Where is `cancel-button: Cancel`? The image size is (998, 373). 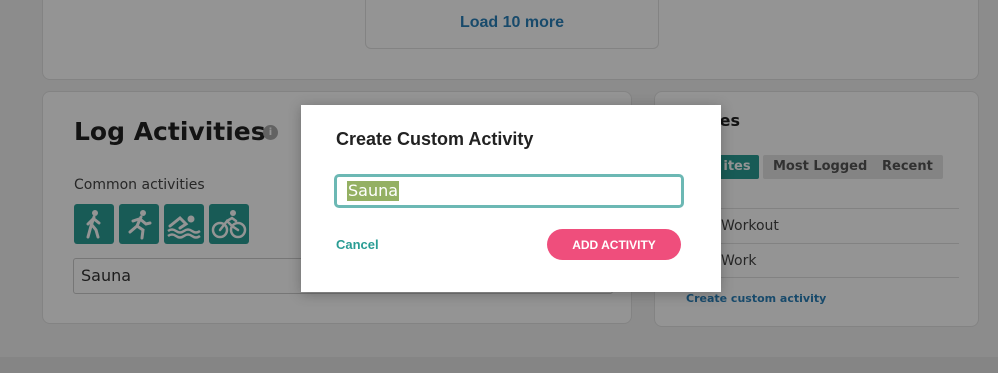
cancel-button: Cancel is located at coordinates (357, 244).